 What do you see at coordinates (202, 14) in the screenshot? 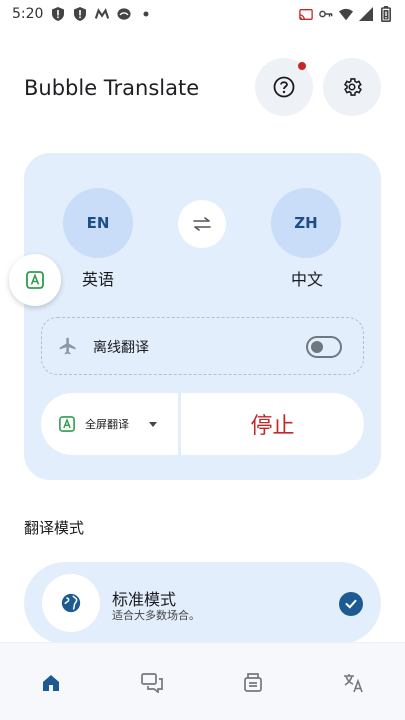
I see `status-bar: 5:20` at bounding box center [202, 14].